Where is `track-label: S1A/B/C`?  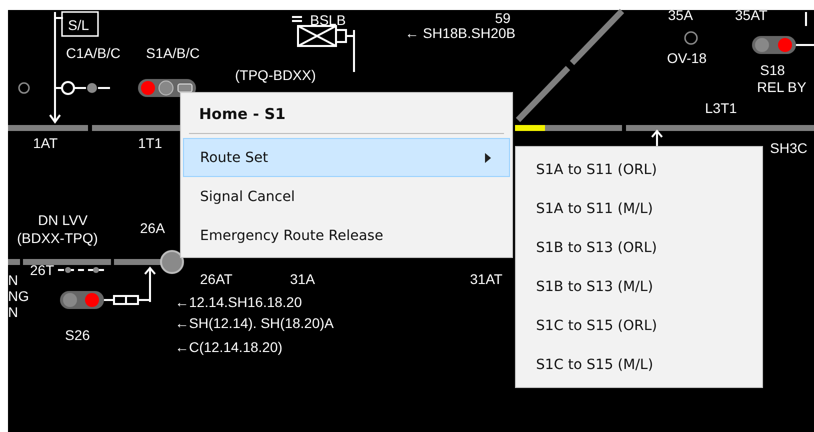
track-label: S1A/B/C is located at coordinates (173, 53).